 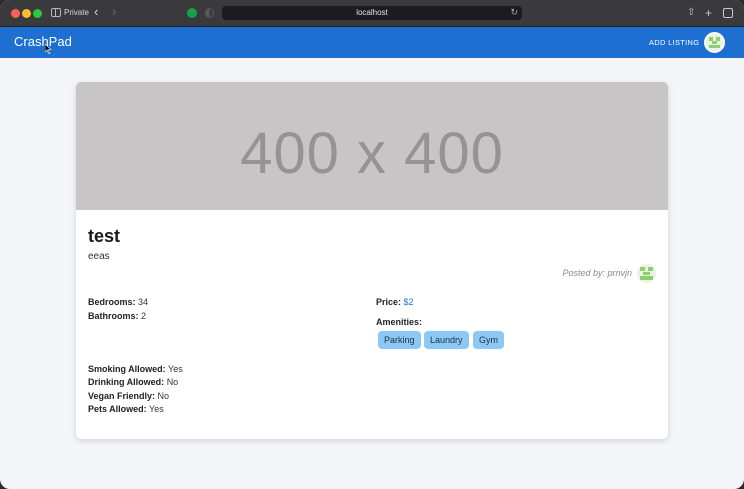 I want to click on pets-value: Yes, so click(x=156, y=409).